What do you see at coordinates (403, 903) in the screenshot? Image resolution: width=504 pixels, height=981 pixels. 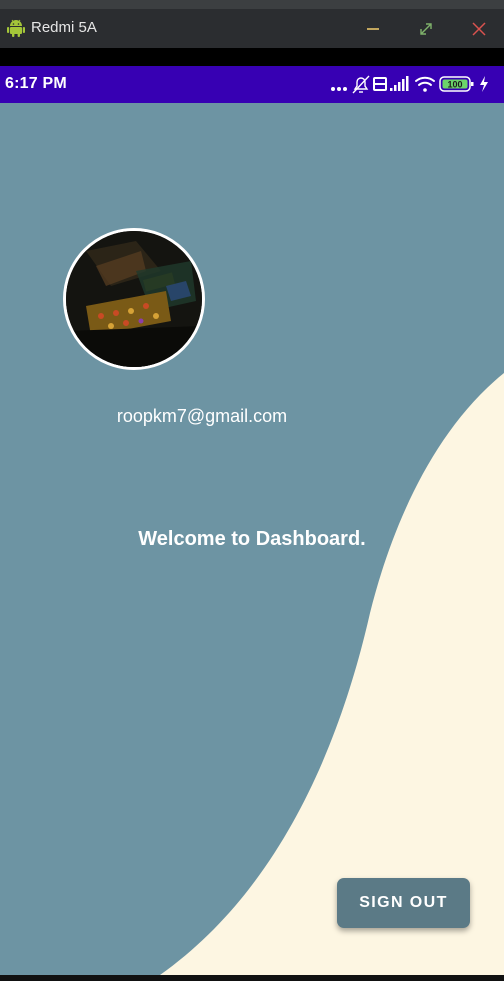 I see `sign-out-button: SIGN OUT` at bounding box center [403, 903].